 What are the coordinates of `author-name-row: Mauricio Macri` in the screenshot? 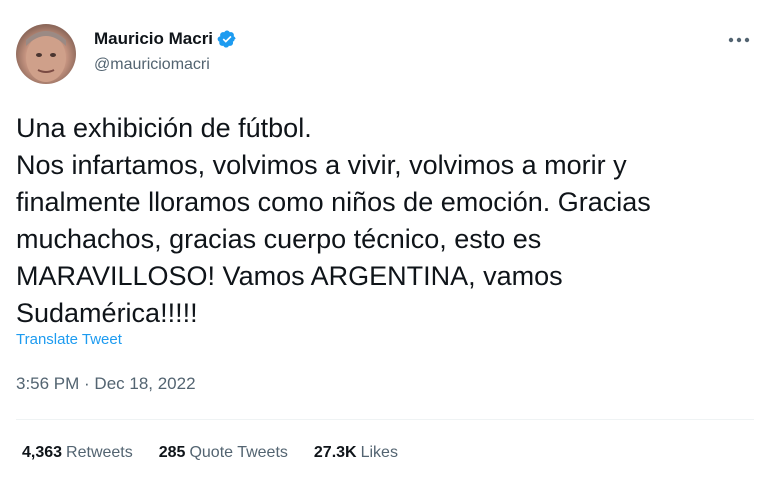 It's located at (165, 39).